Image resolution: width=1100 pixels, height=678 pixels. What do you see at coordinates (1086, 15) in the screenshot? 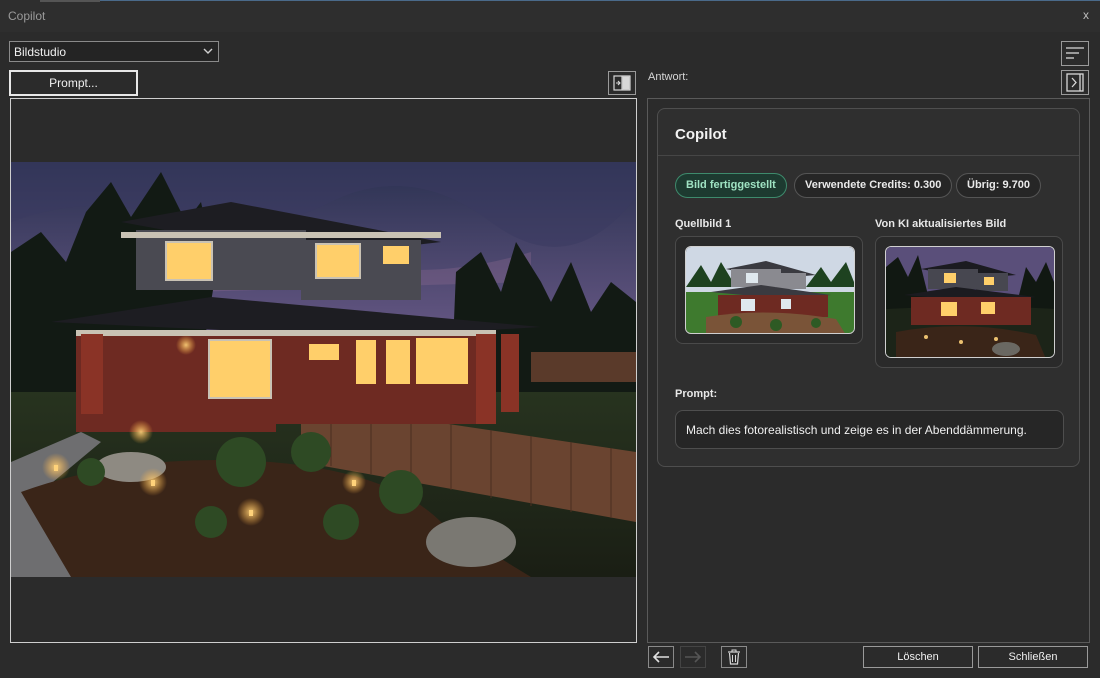
I see `close-icon: x` at bounding box center [1086, 15].